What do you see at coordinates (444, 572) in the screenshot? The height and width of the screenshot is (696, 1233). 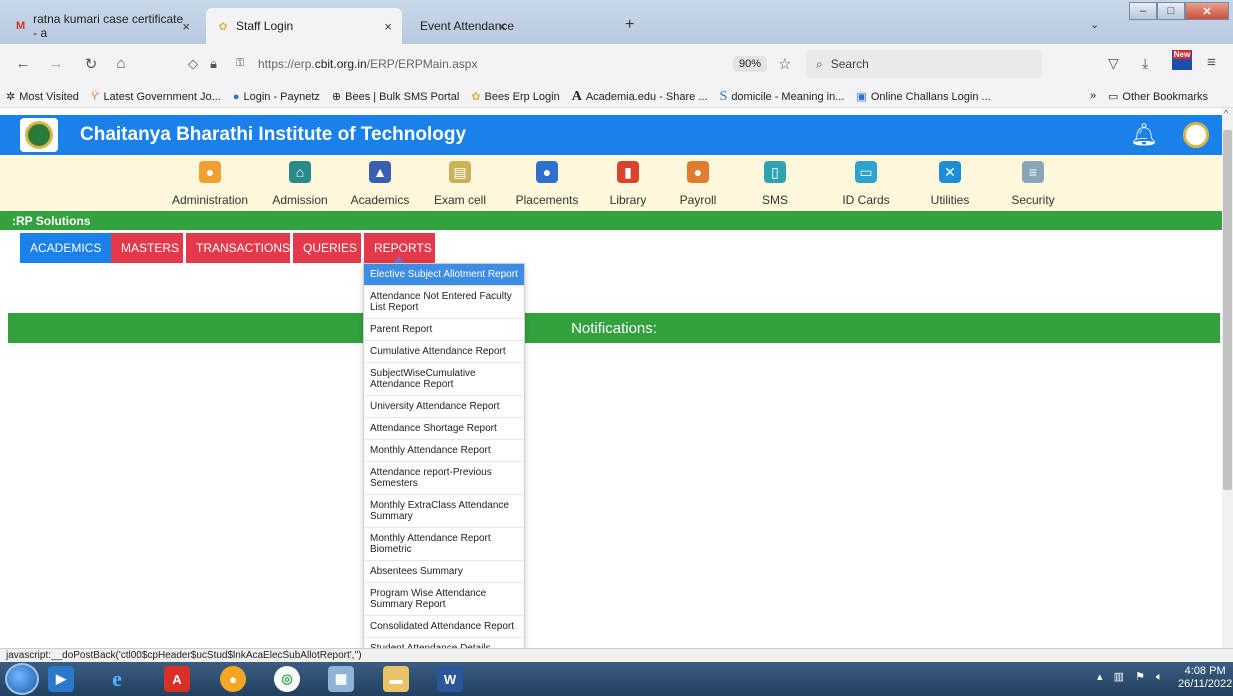 I see `dropdown-item: Absentees Summary` at bounding box center [444, 572].